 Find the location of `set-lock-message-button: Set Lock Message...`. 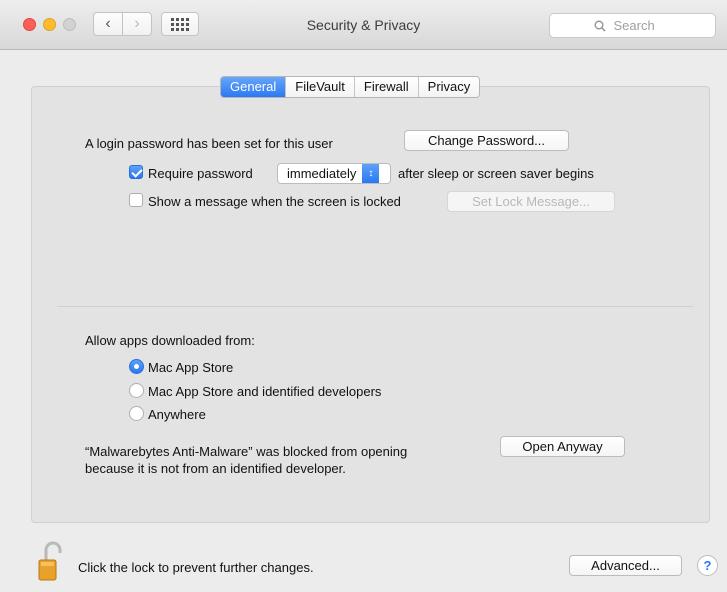

set-lock-message-button: Set Lock Message... is located at coordinates (531, 201).